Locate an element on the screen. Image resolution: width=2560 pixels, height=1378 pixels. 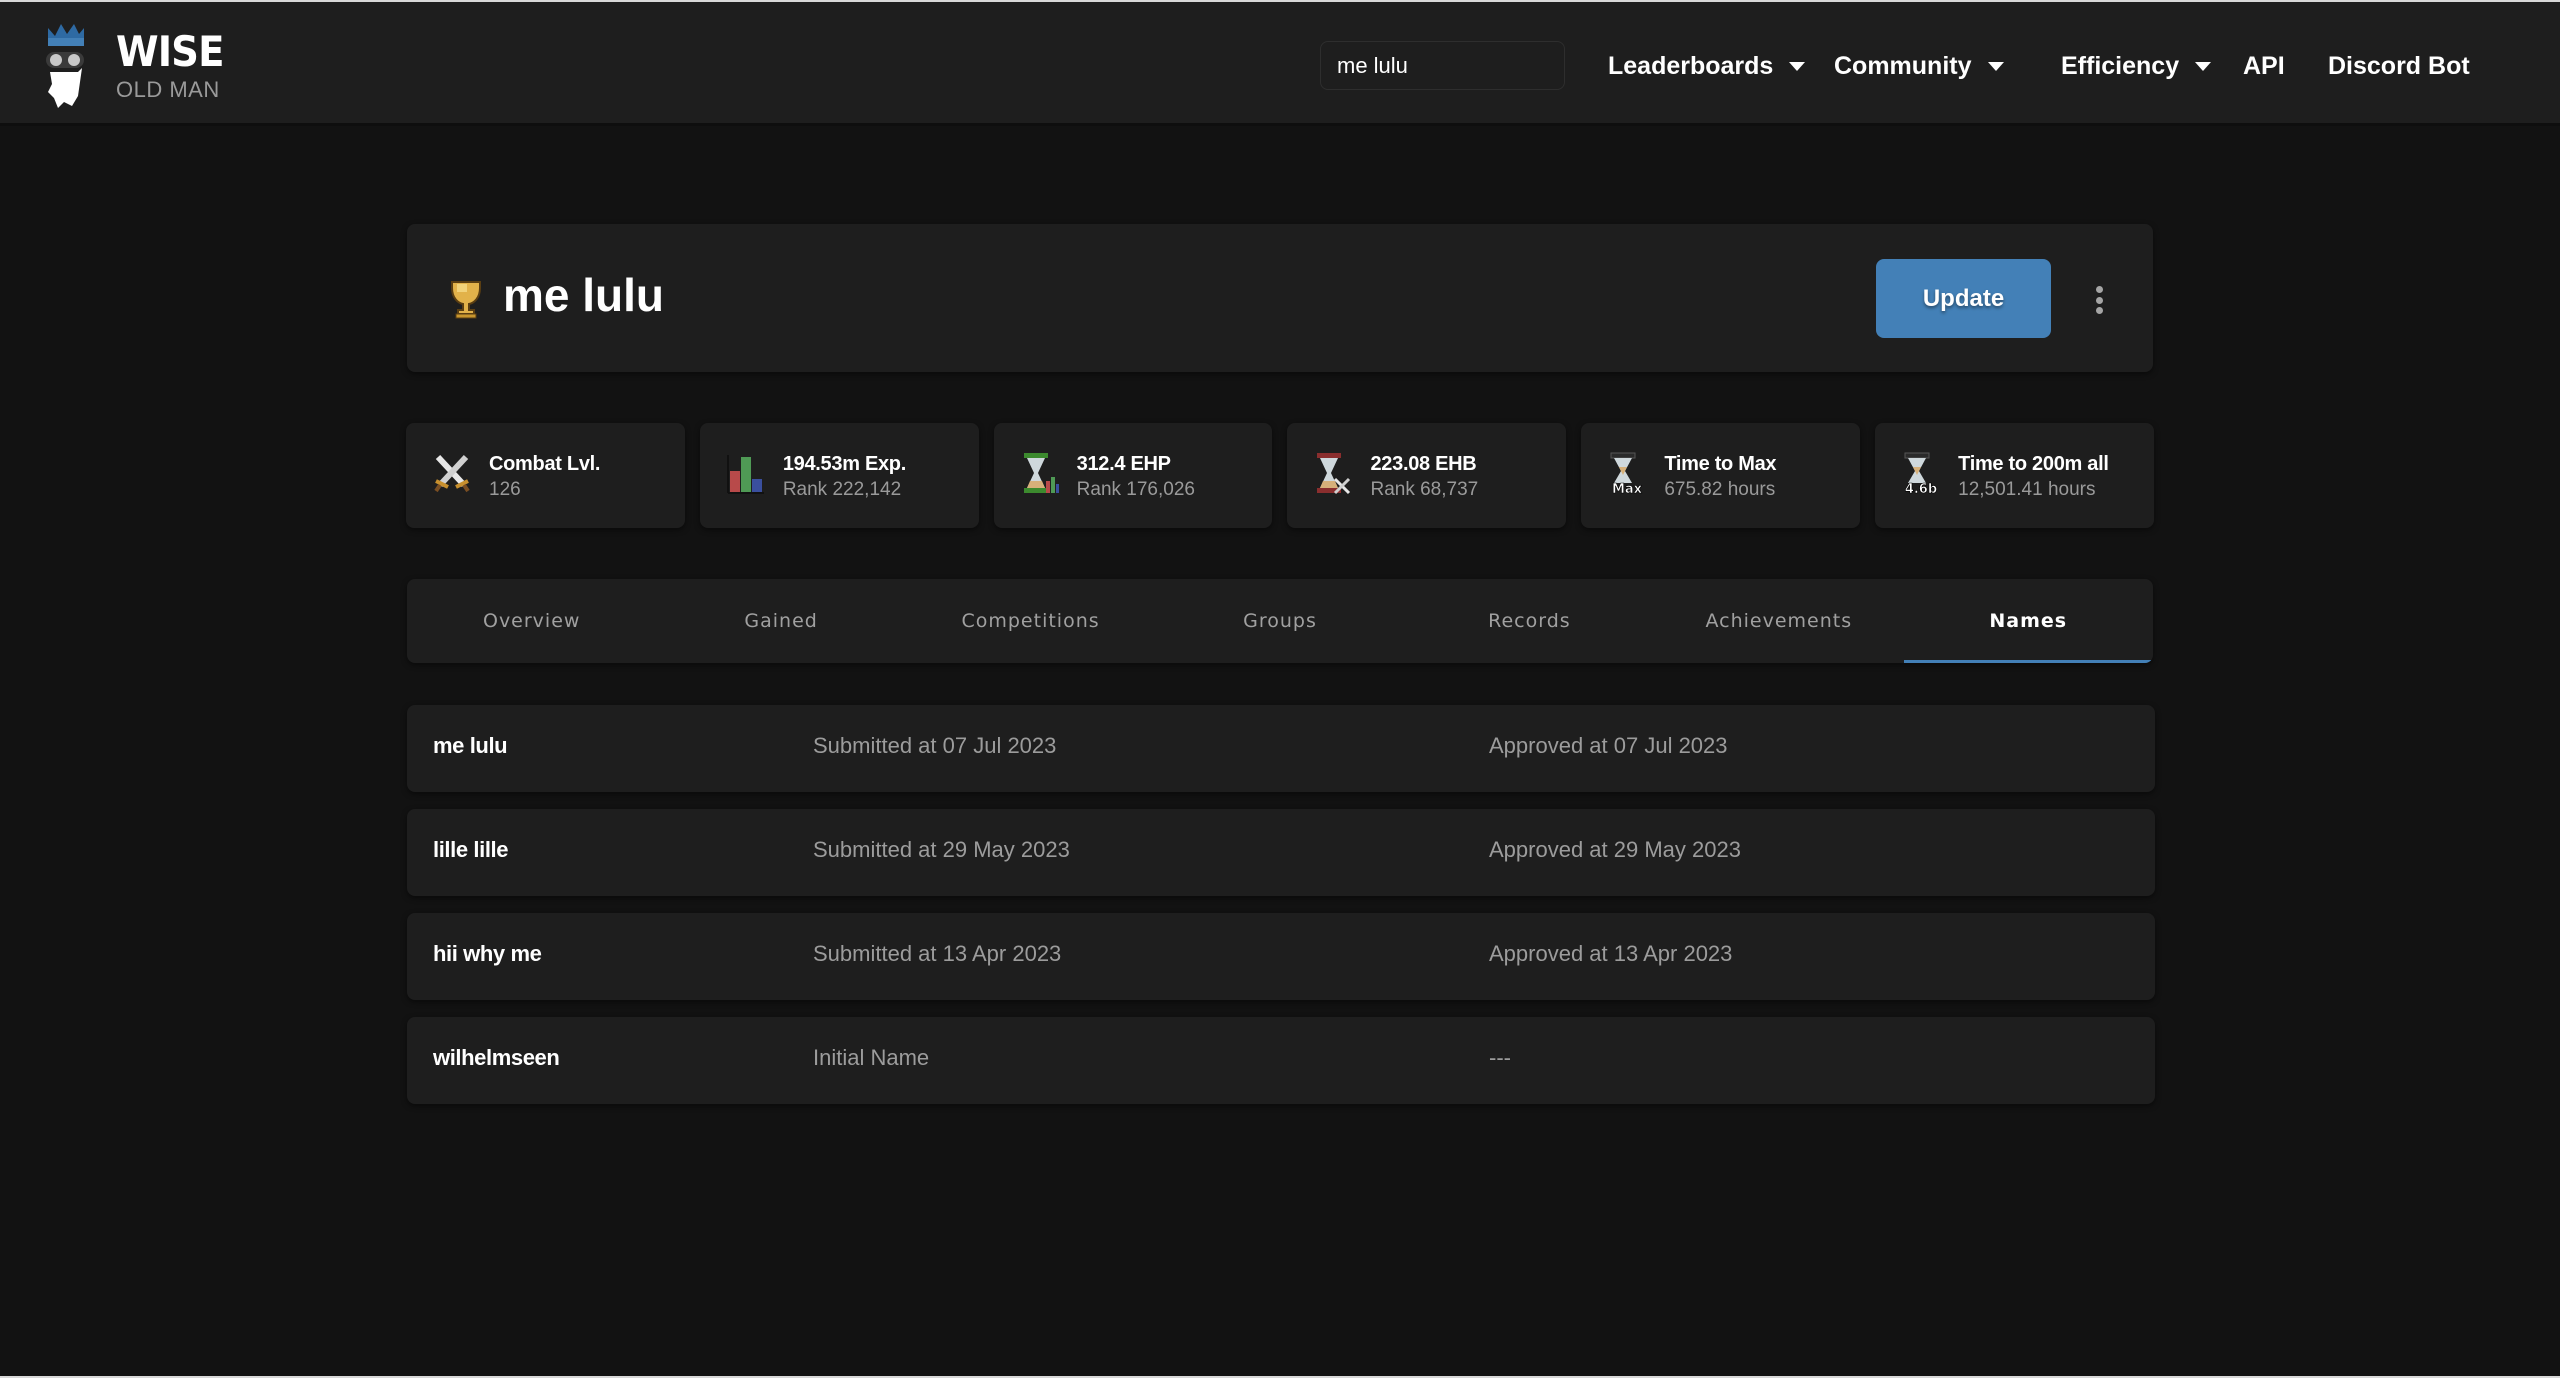
stat-value: 126 is located at coordinates (505, 489).